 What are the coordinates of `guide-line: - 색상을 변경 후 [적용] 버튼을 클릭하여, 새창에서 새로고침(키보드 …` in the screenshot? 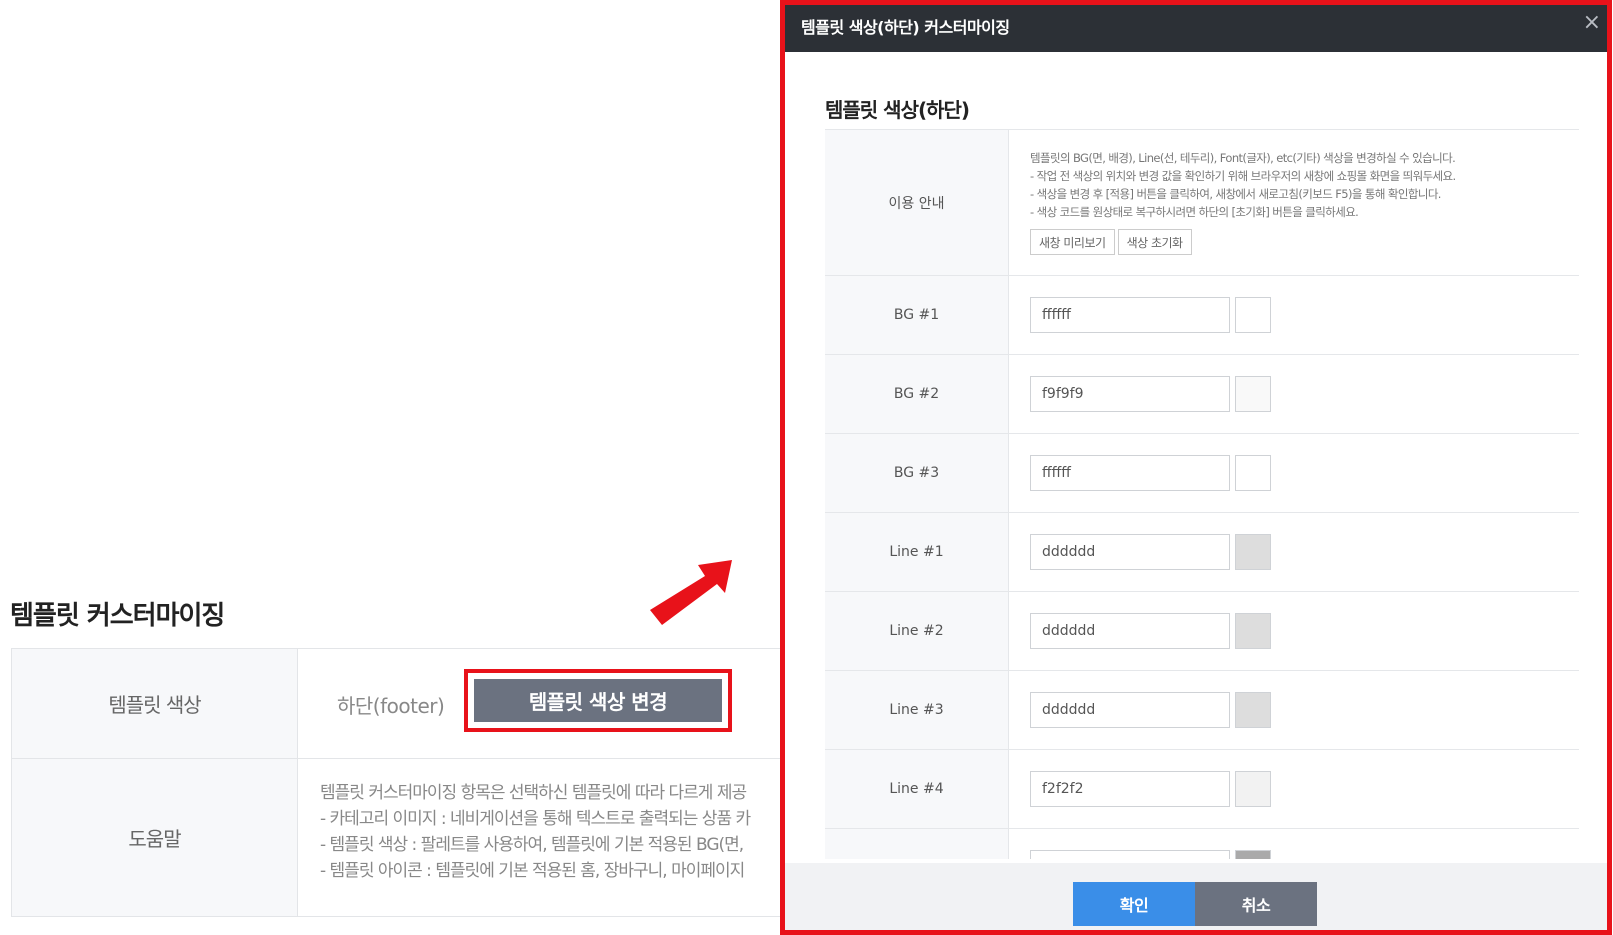 It's located at (1235, 194).